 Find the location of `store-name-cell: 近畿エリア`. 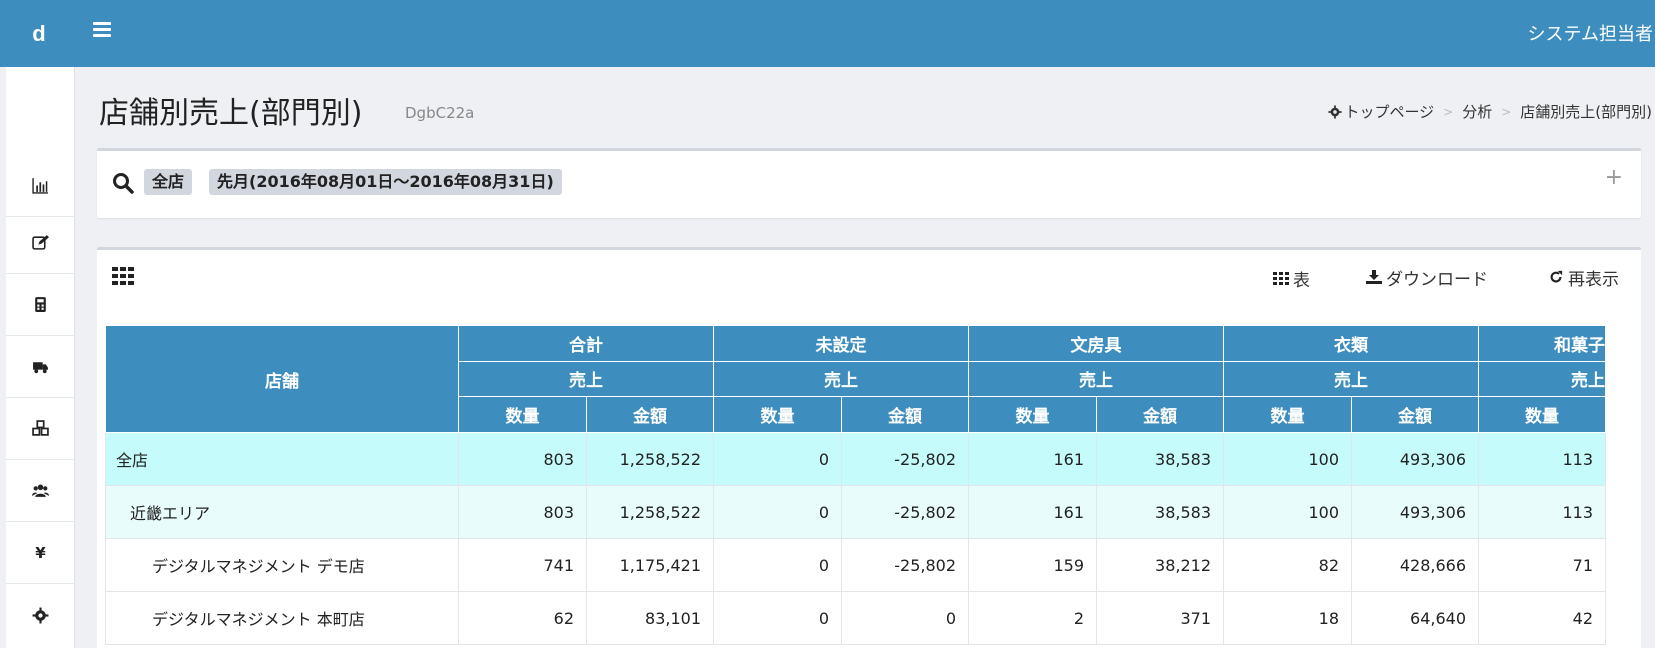

store-name-cell: 近畿エリア is located at coordinates (282, 512).